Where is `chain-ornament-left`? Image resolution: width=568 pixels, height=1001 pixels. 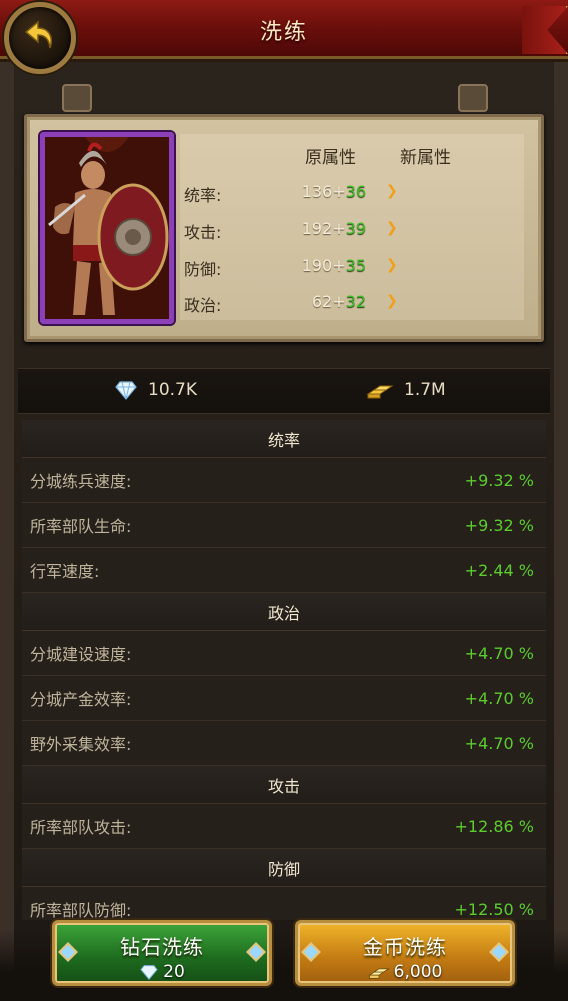 chain-ornament-left is located at coordinates (77, 98).